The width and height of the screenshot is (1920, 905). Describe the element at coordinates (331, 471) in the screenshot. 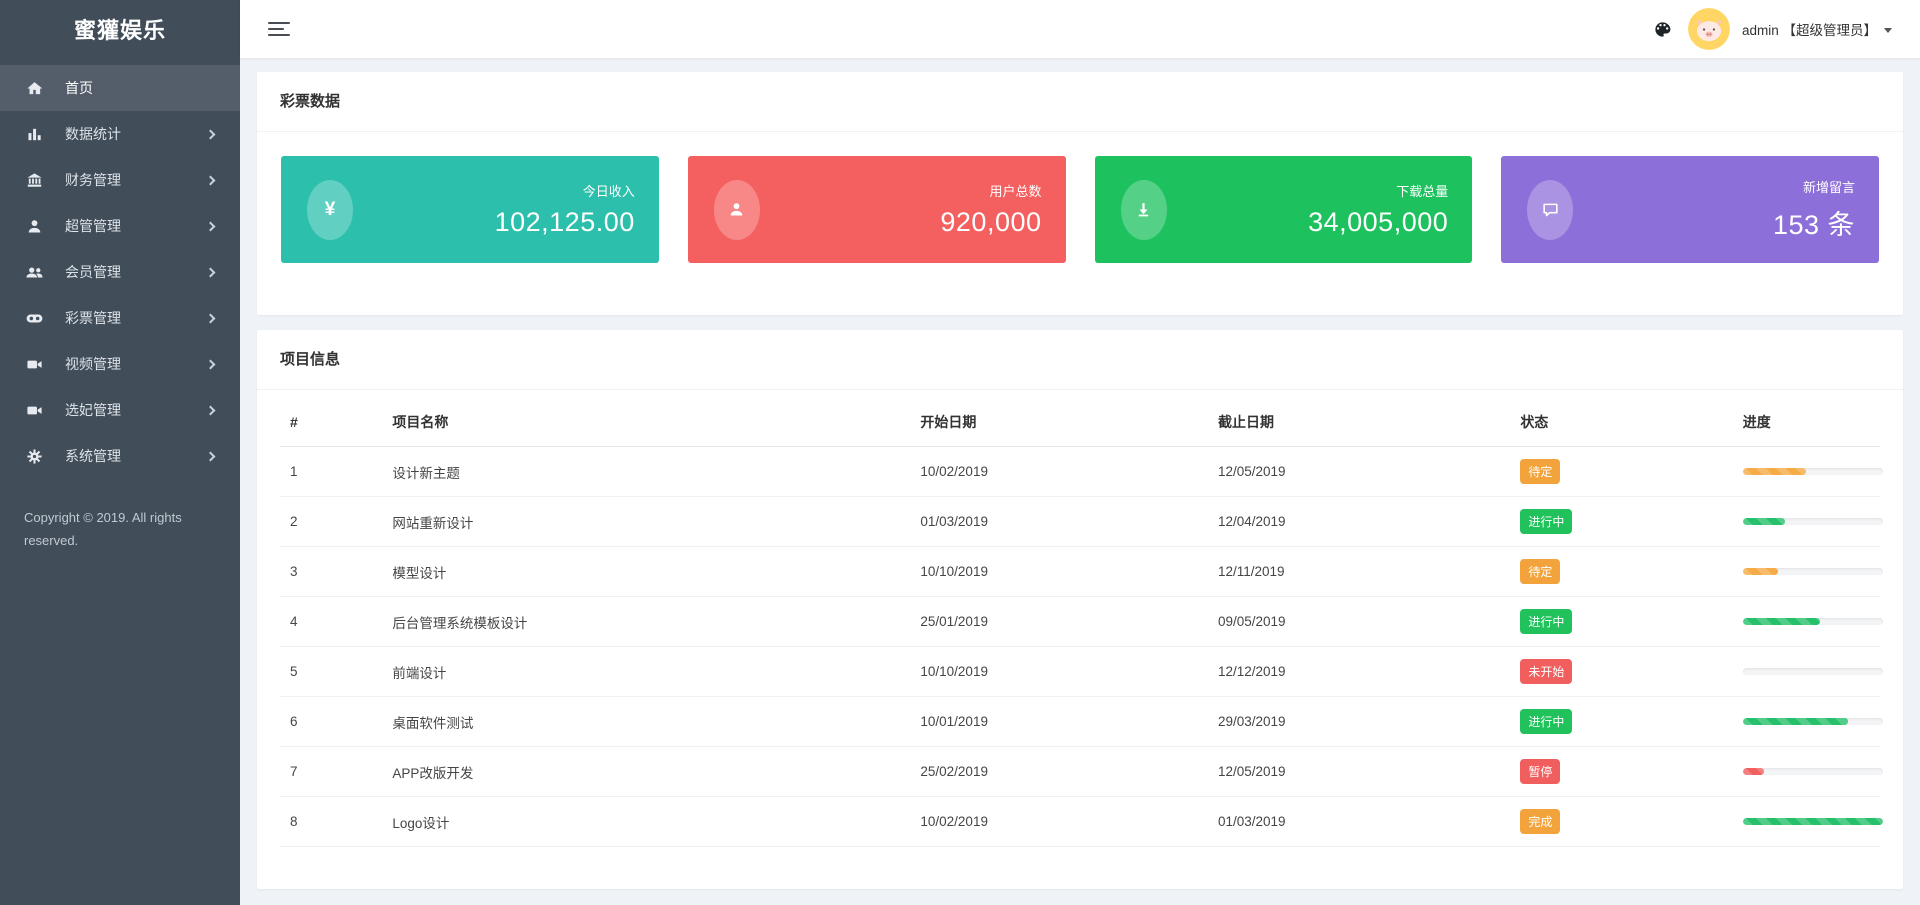

I see `cell-index: 1` at that location.